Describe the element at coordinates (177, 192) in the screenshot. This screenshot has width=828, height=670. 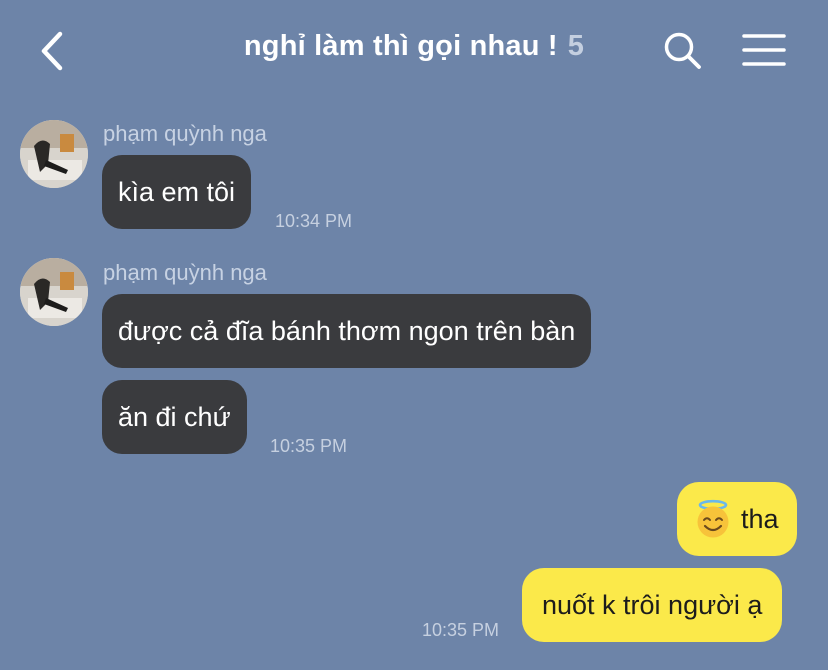
I see `message-bubble: kìa em tôi` at that location.